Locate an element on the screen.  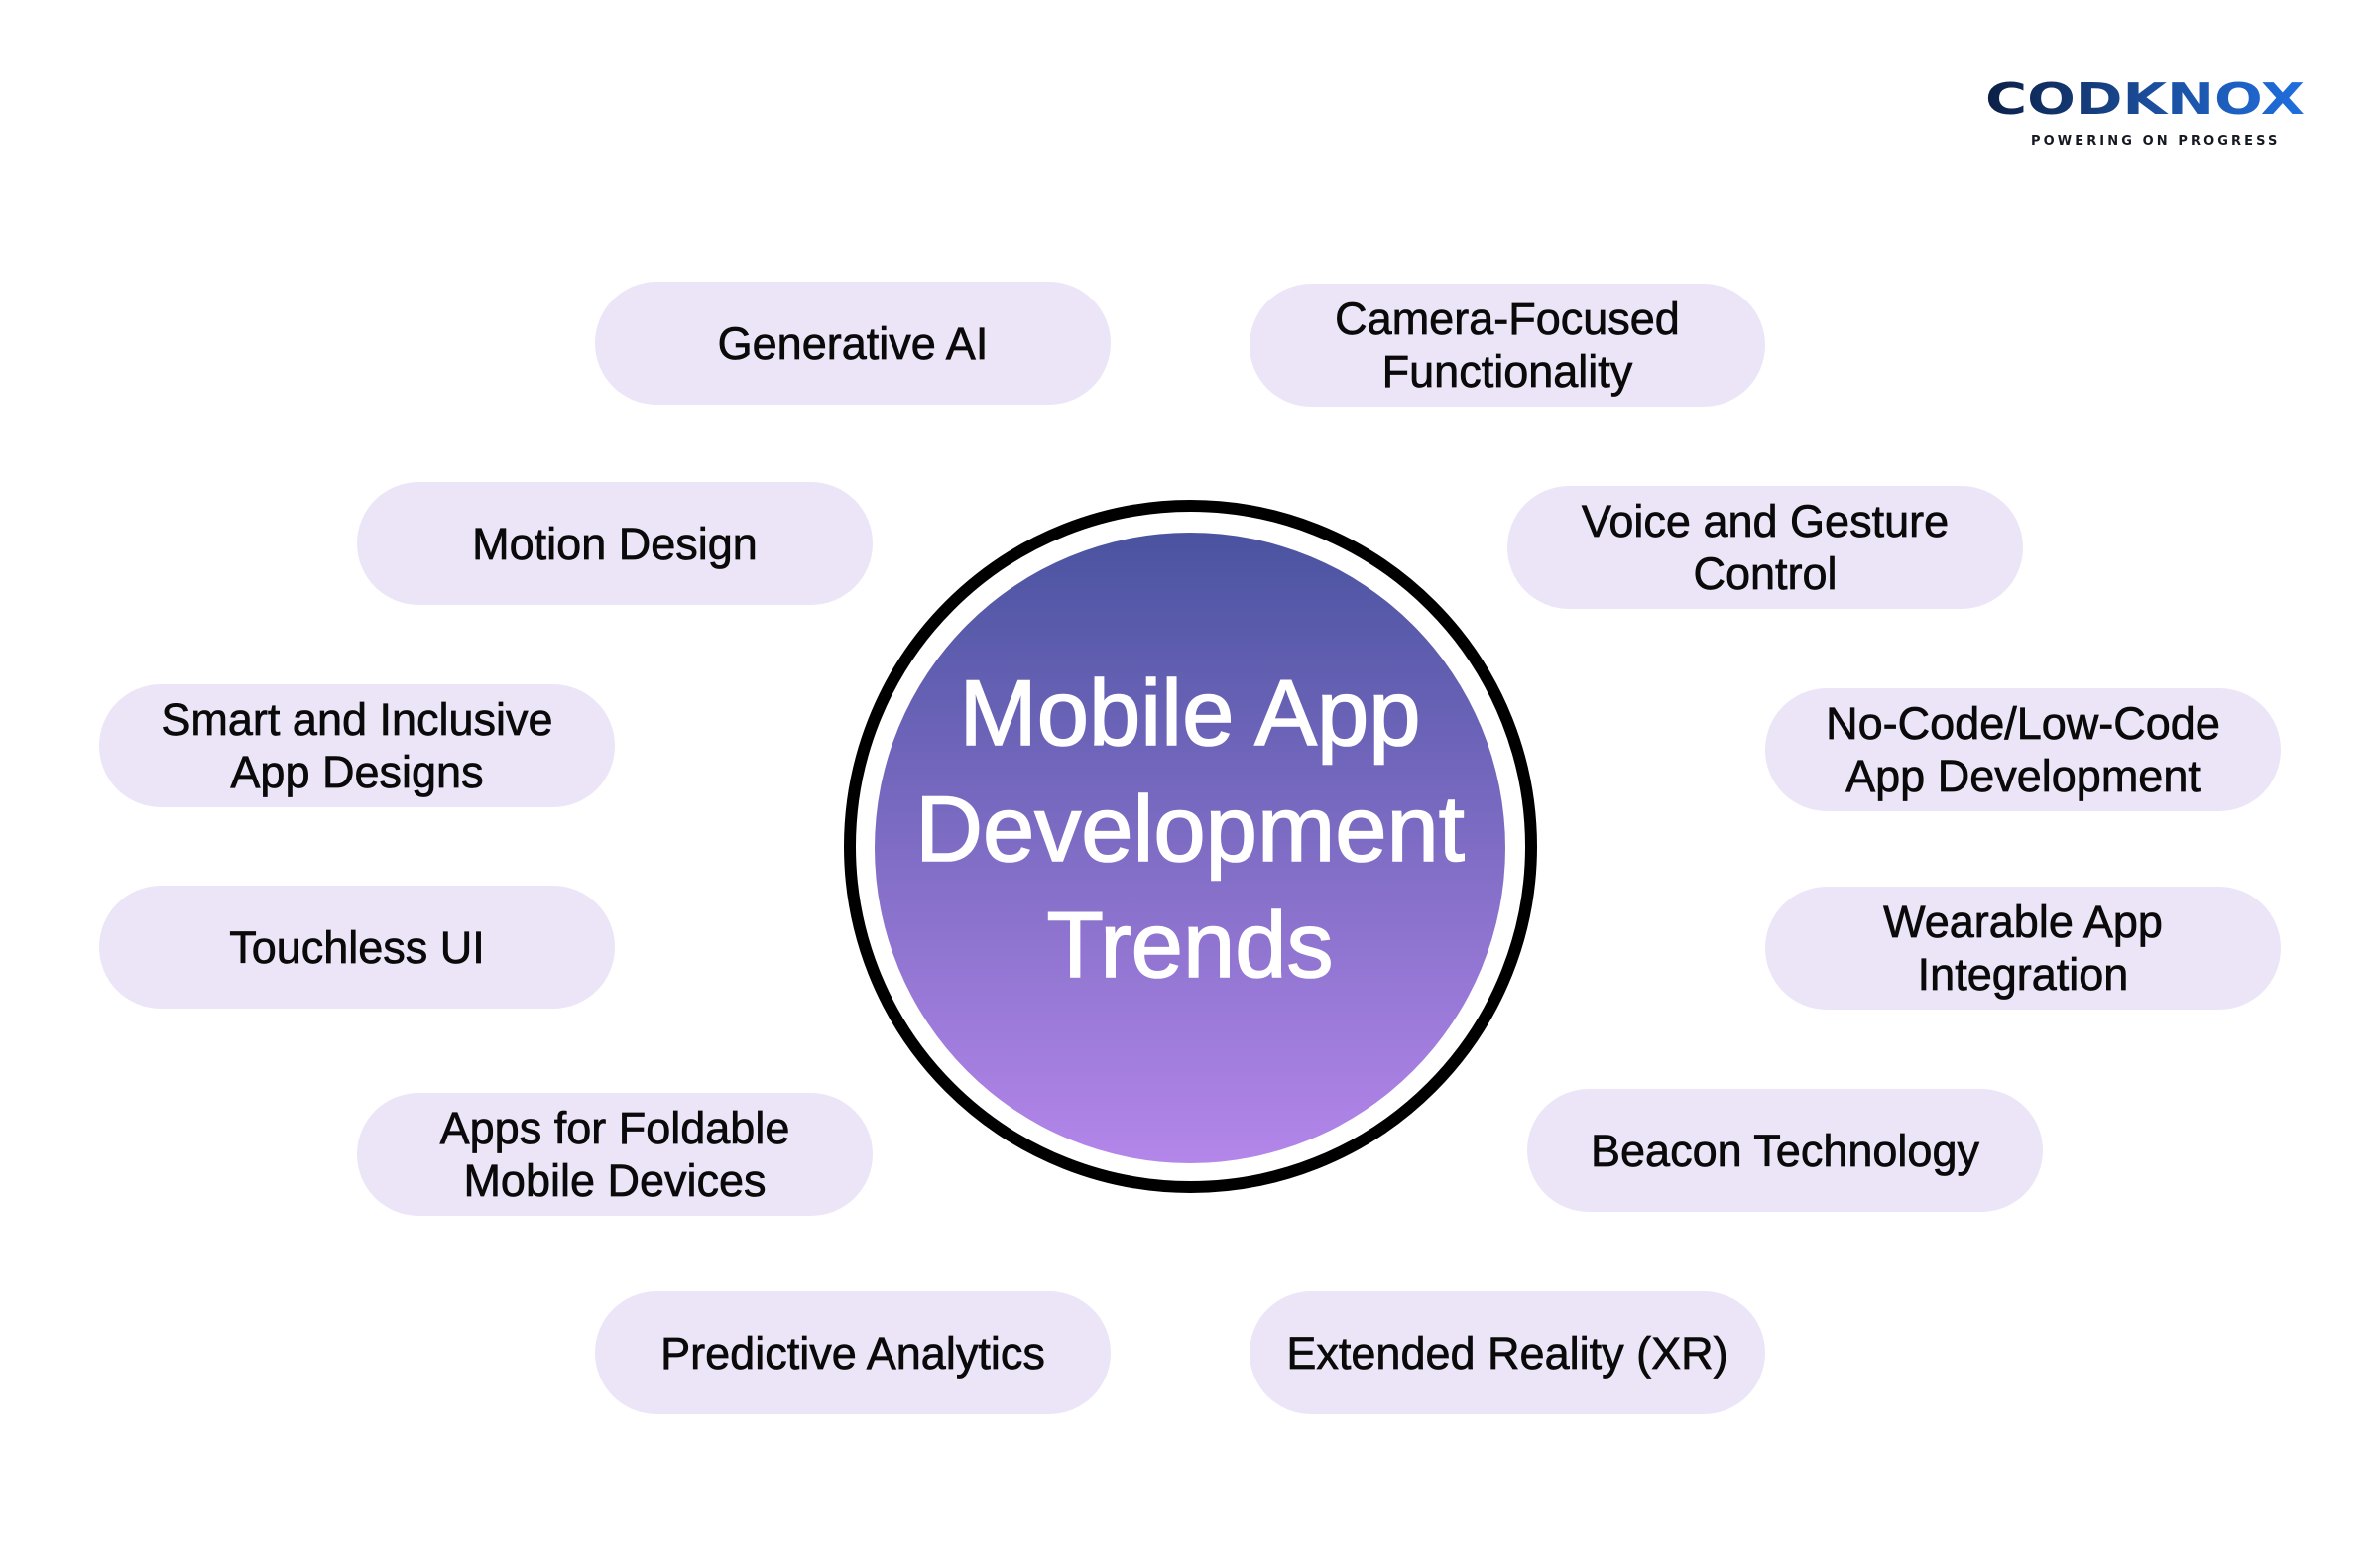
trend-label: Smart and Inclusive App Designs is located at coordinates (357, 746).